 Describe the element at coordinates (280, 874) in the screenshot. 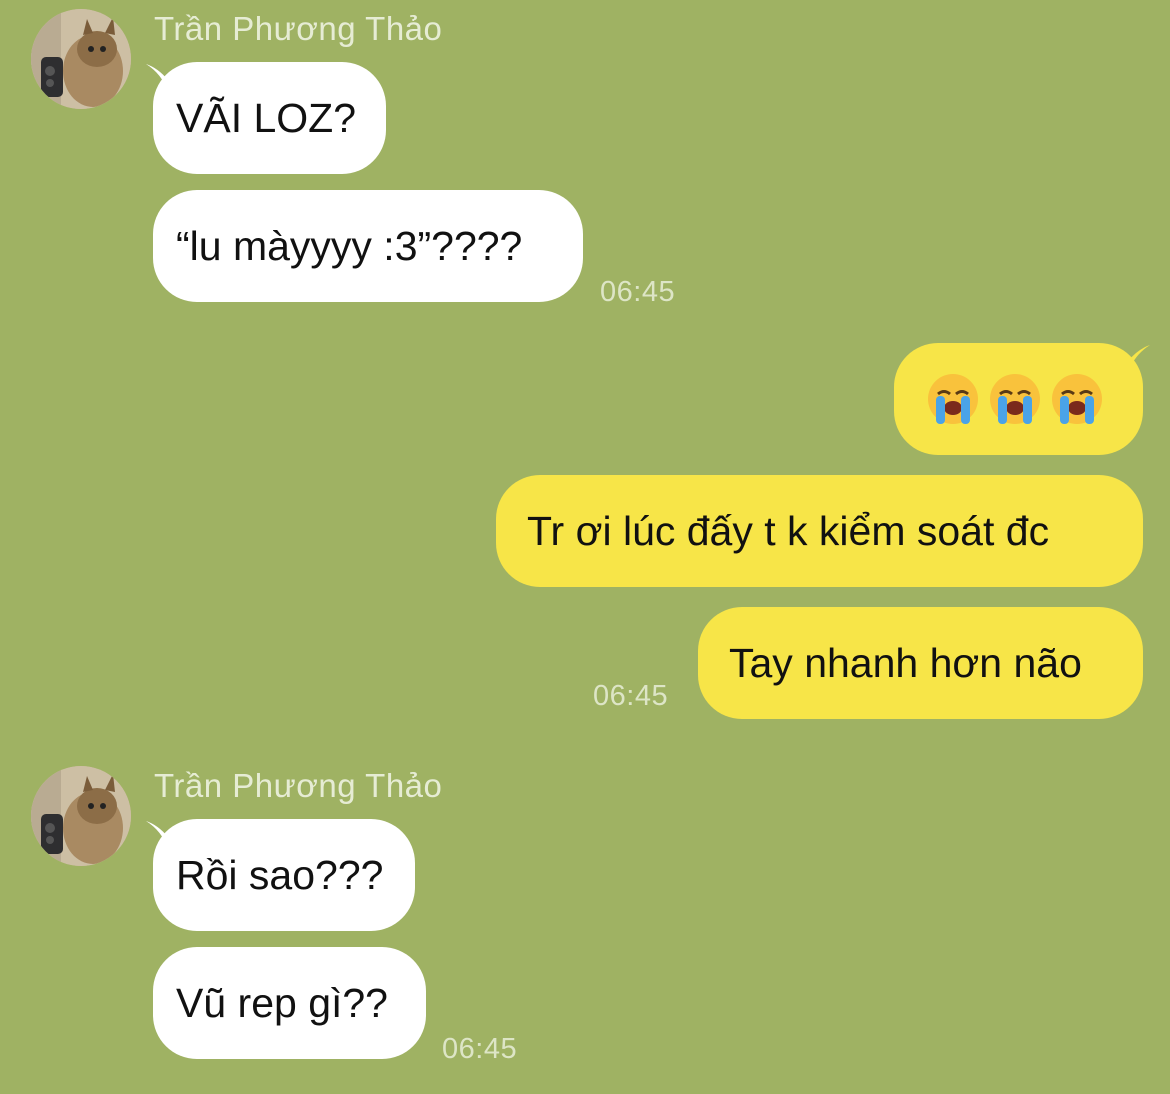

I see `message-text: Rồi sao???` at that location.